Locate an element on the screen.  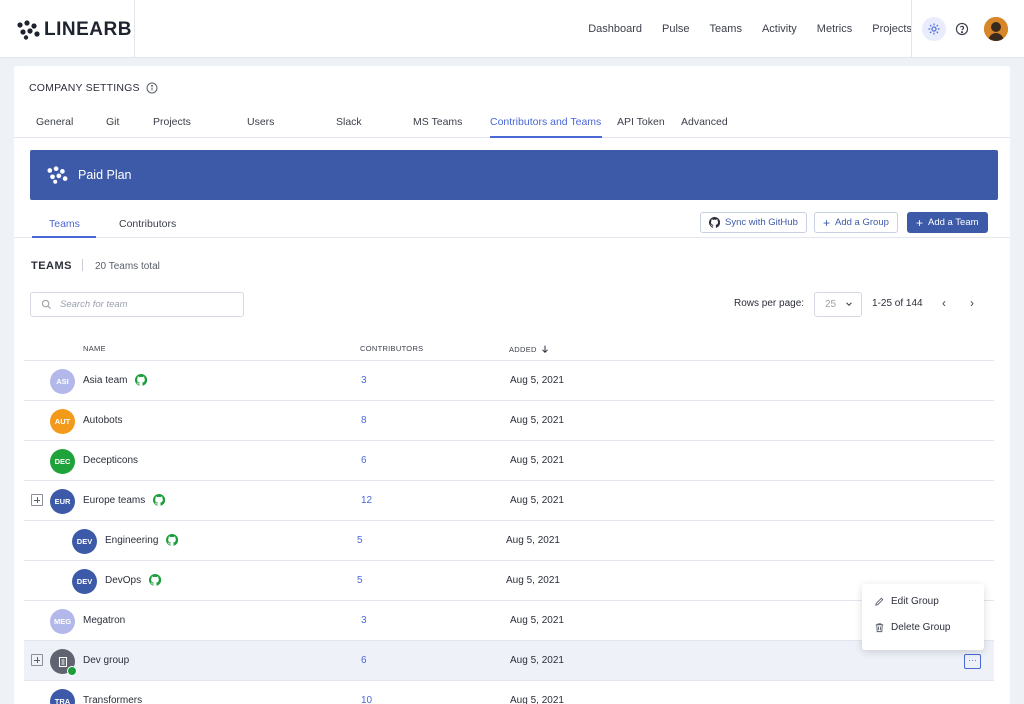
active-tab-indicator is located at coordinates (546, 137).